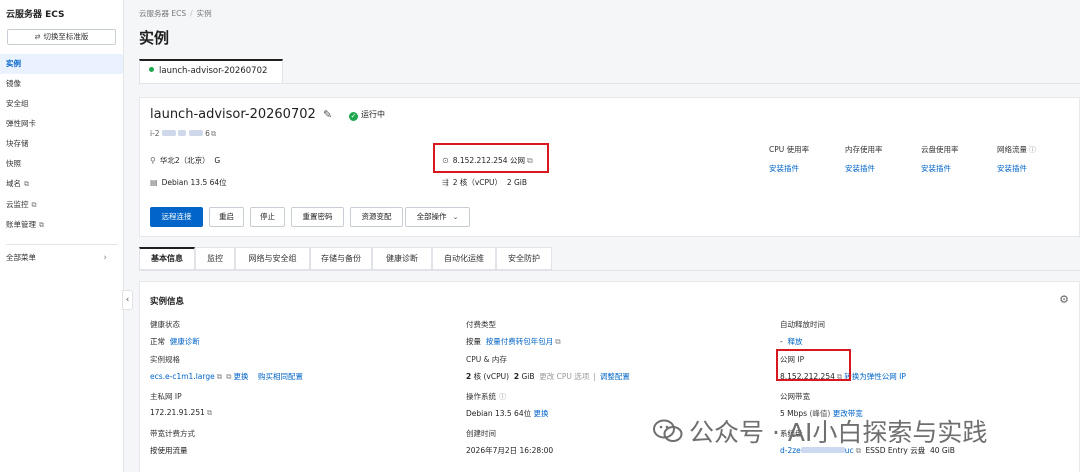 The image size is (1080, 472). I want to click on instance-tab: launch-advisor-20260702, so click(211, 71).